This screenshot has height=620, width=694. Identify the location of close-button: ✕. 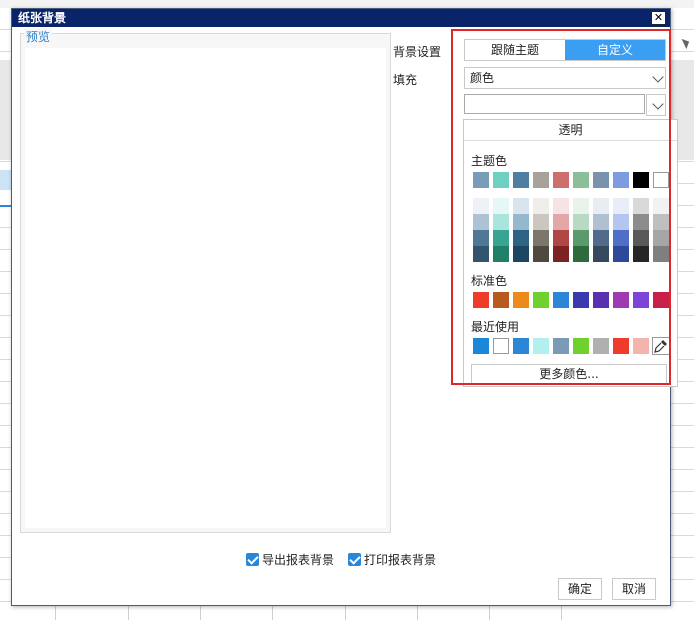
(658, 18).